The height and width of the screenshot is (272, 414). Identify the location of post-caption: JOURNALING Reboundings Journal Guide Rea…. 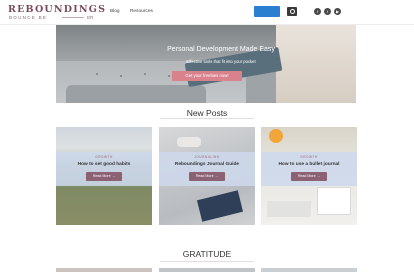
(207, 169).